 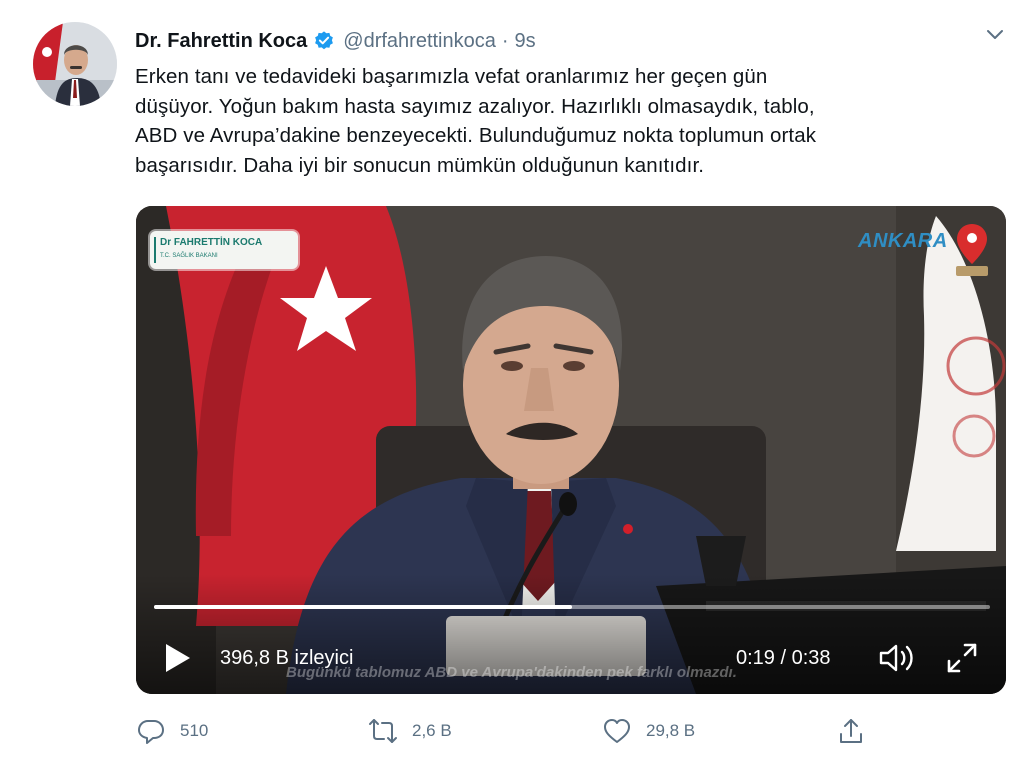 What do you see at coordinates (972, 250) in the screenshot?
I see `location-pin-icon` at bounding box center [972, 250].